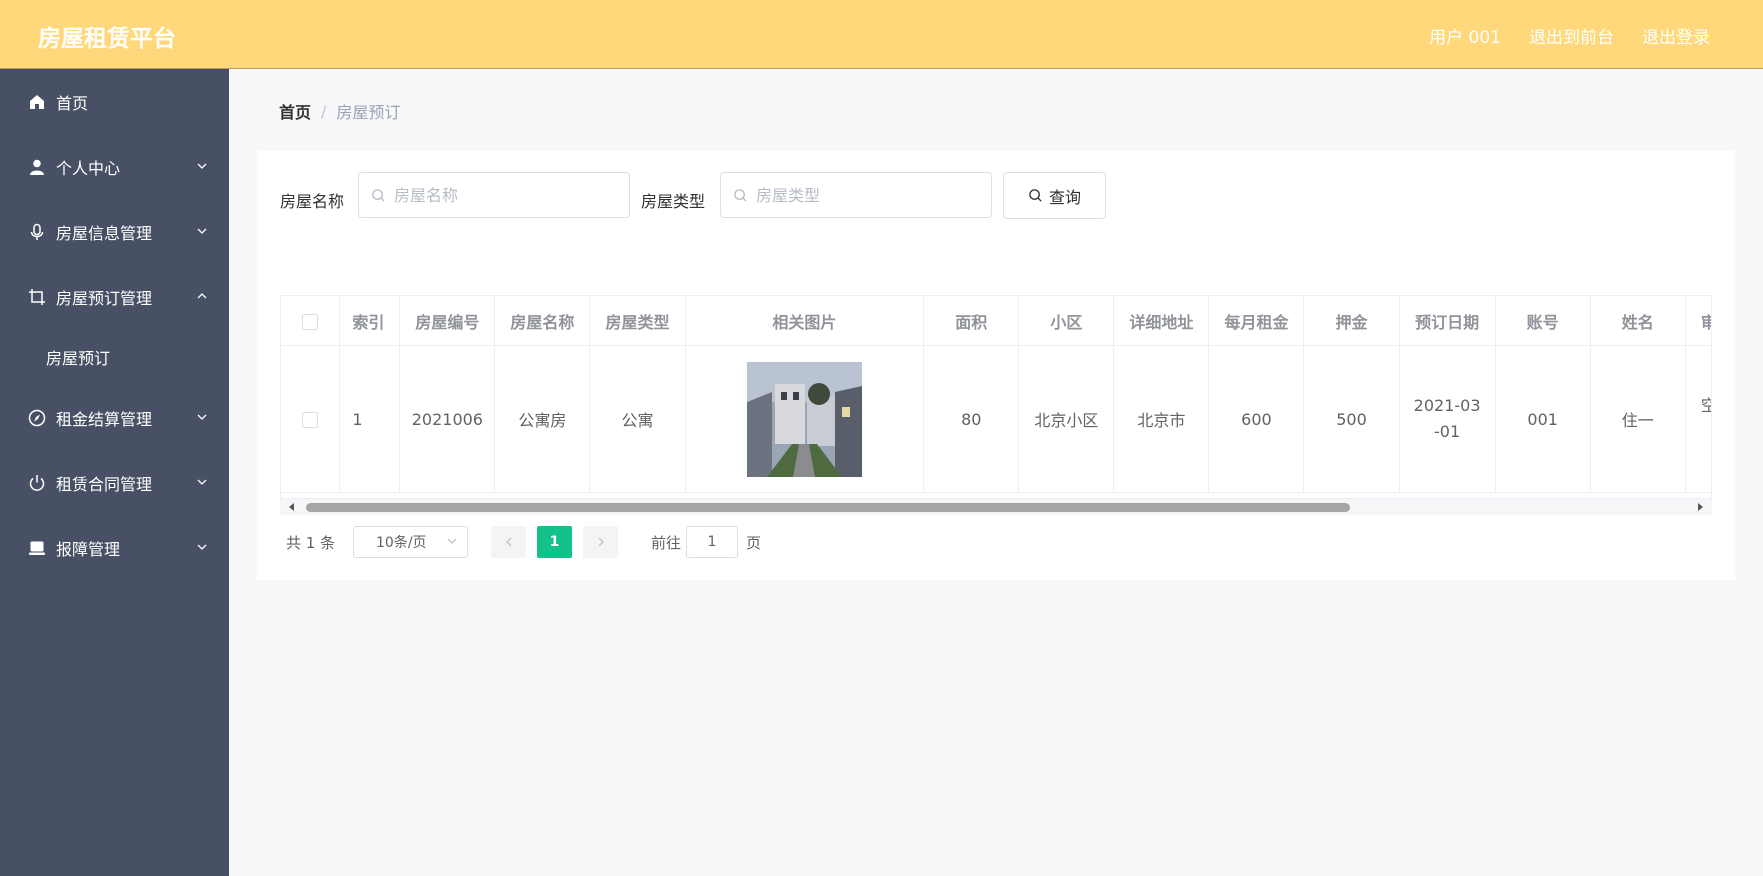 This screenshot has height=876, width=1763. I want to click on column-header: 房屋编号, so click(447, 321).